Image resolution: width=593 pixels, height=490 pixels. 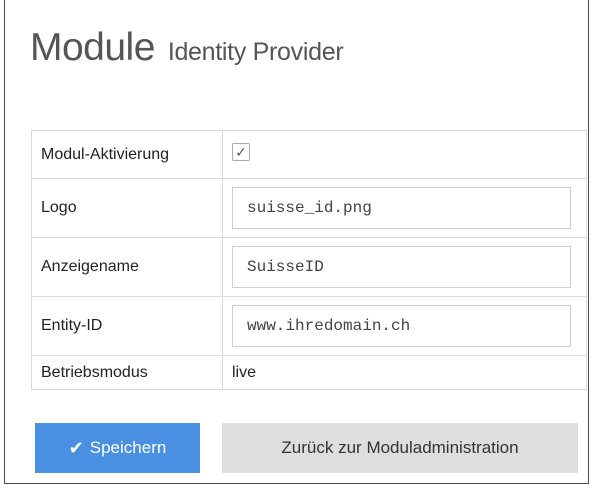 I want to click on display-name-cell, so click(x=404, y=267).